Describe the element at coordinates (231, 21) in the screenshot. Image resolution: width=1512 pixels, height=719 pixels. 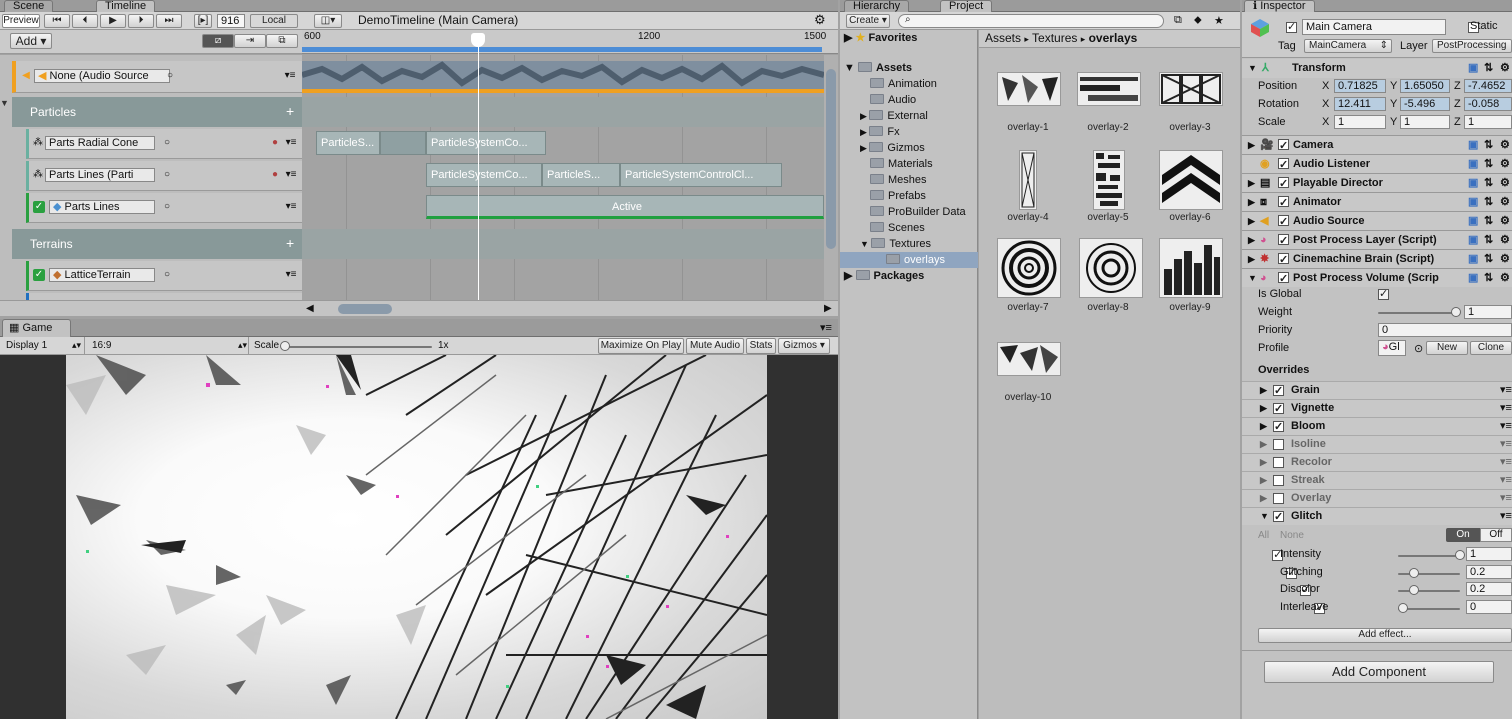
I see `frame-field: 916` at that location.